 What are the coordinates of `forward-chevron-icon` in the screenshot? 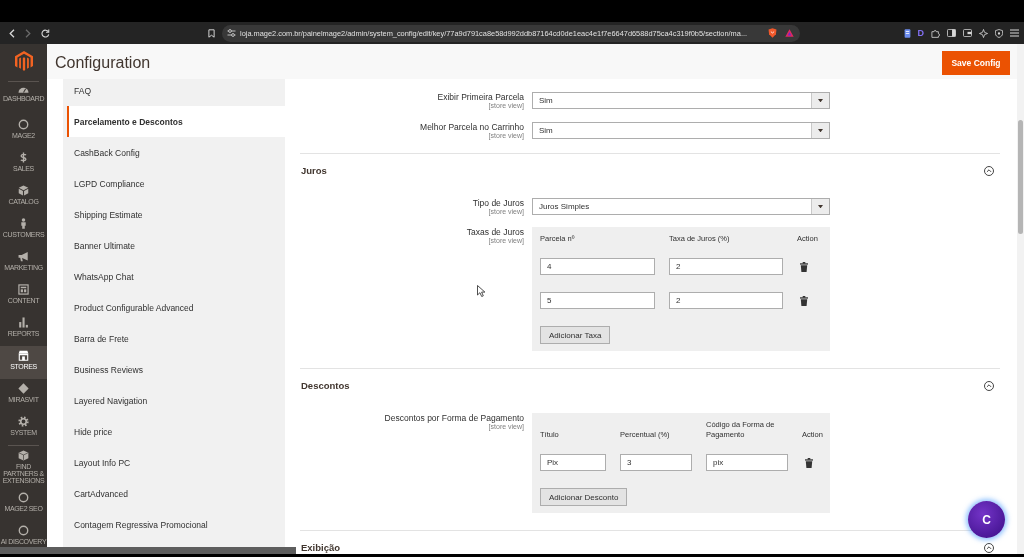 It's located at (28, 33).